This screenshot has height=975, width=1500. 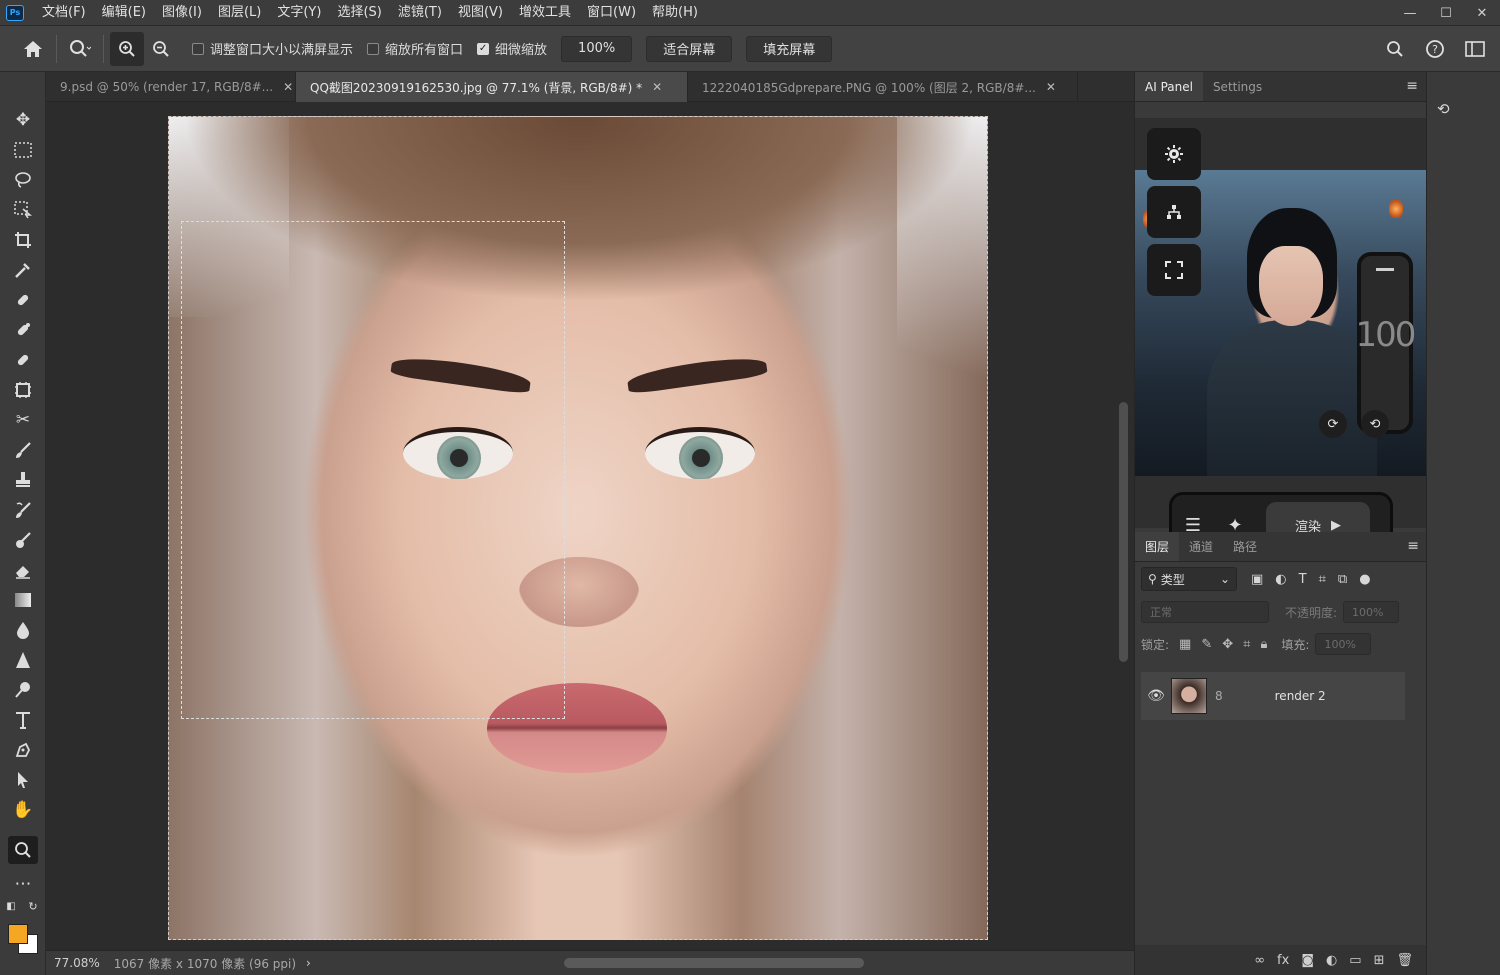 What do you see at coordinates (1156, 696) in the screenshot?
I see `eye-icon: 👁︎` at bounding box center [1156, 696].